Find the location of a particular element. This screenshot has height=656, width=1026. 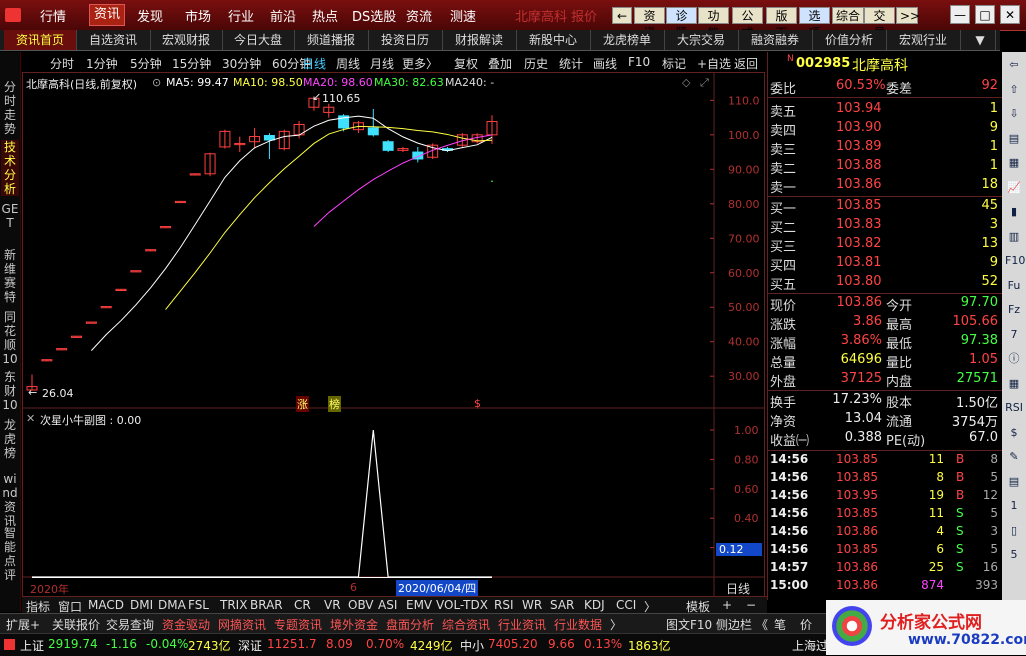

menu-item-3: 市场 is located at coordinates (198, 15).